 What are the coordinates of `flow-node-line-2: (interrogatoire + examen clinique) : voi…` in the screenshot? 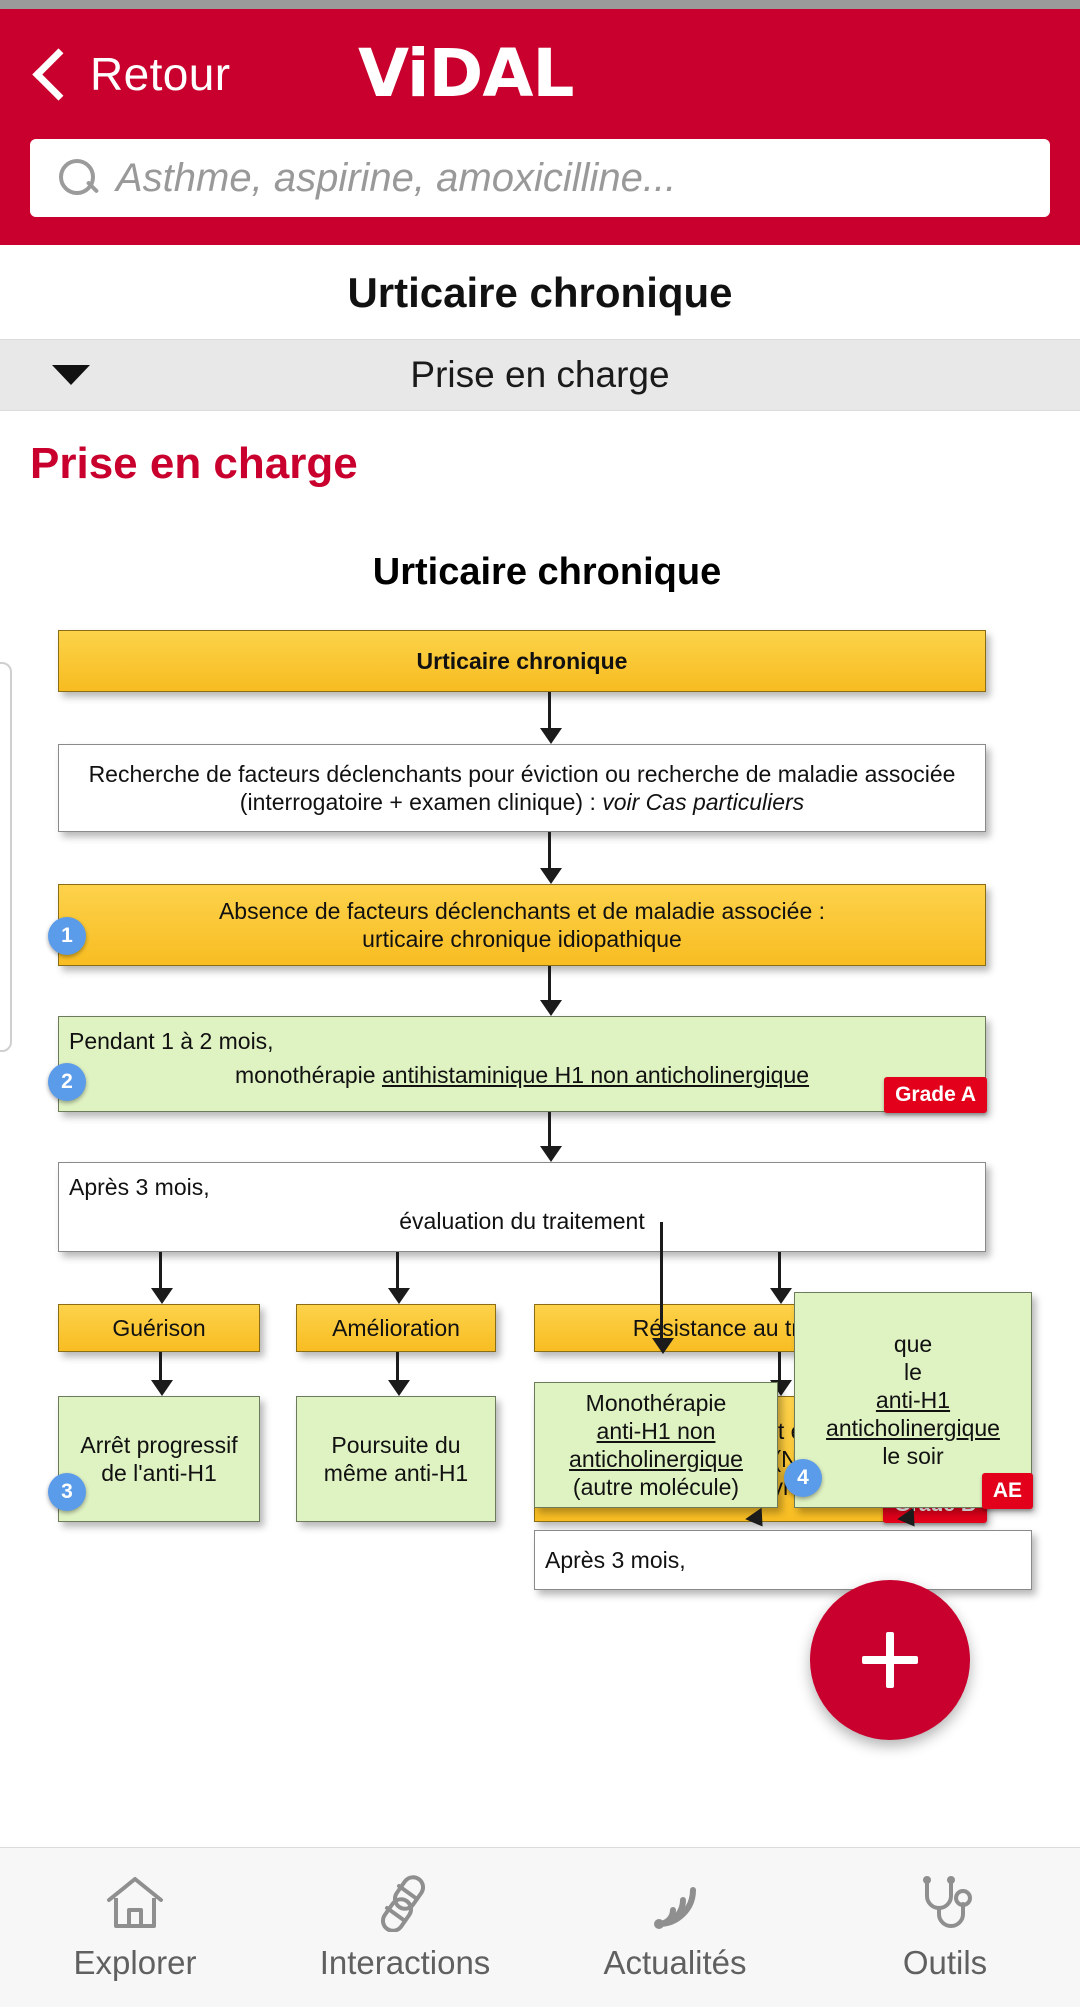 It's located at (522, 802).